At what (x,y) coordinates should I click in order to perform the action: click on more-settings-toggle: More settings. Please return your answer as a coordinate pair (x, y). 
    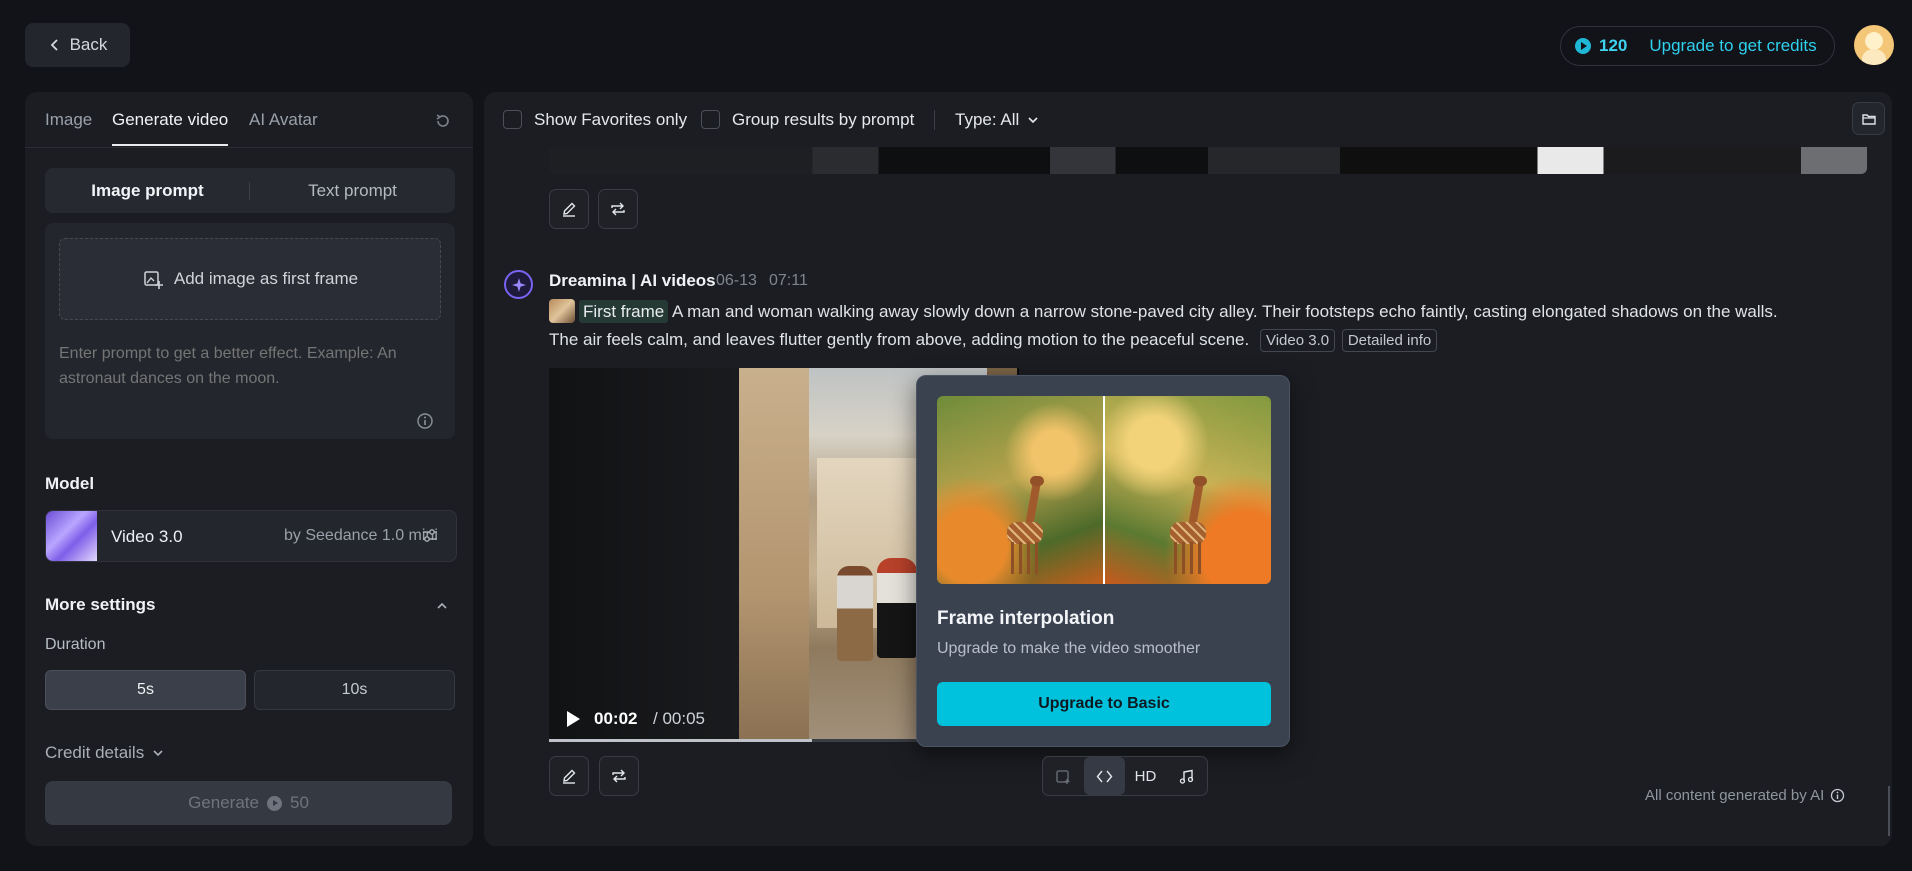
    Looking at the image, I should click on (250, 606).